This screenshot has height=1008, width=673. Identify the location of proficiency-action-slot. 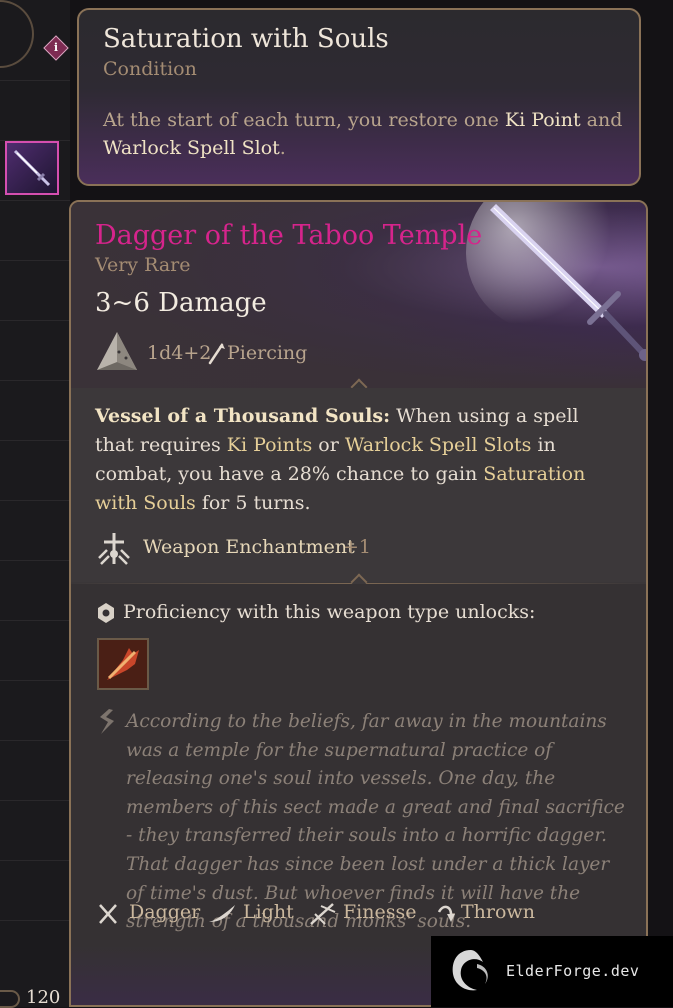
(123, 664).